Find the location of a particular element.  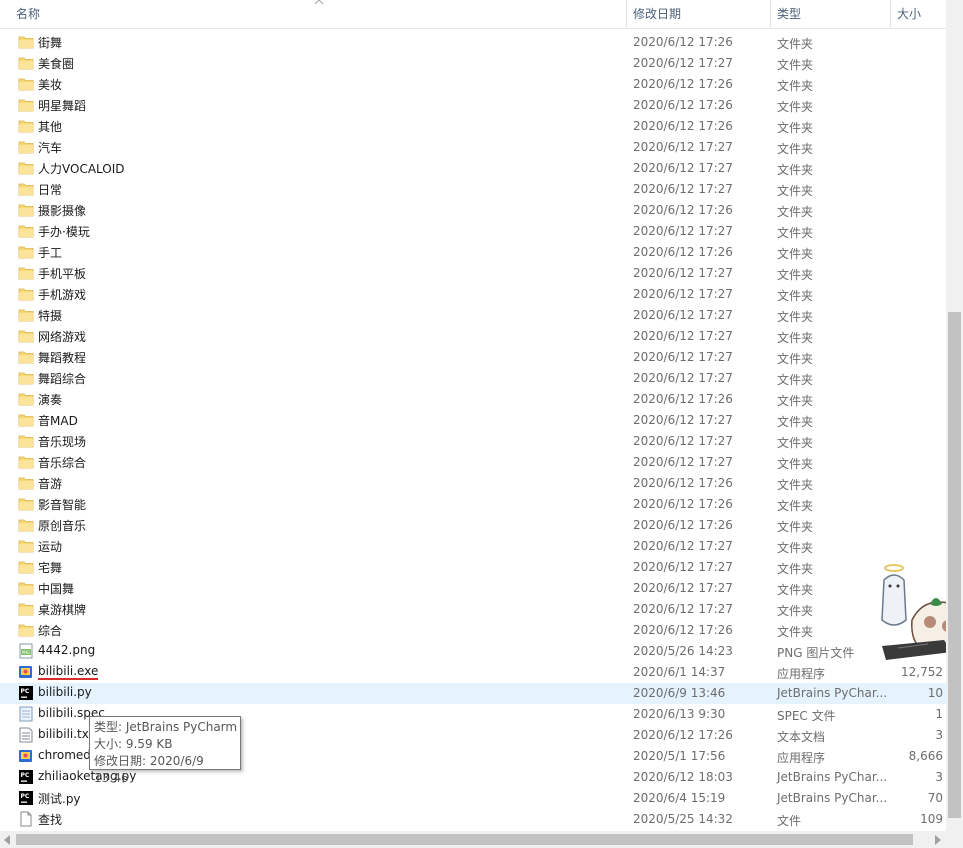

pycharm-icon: PC is located at coordinates (26, 693).